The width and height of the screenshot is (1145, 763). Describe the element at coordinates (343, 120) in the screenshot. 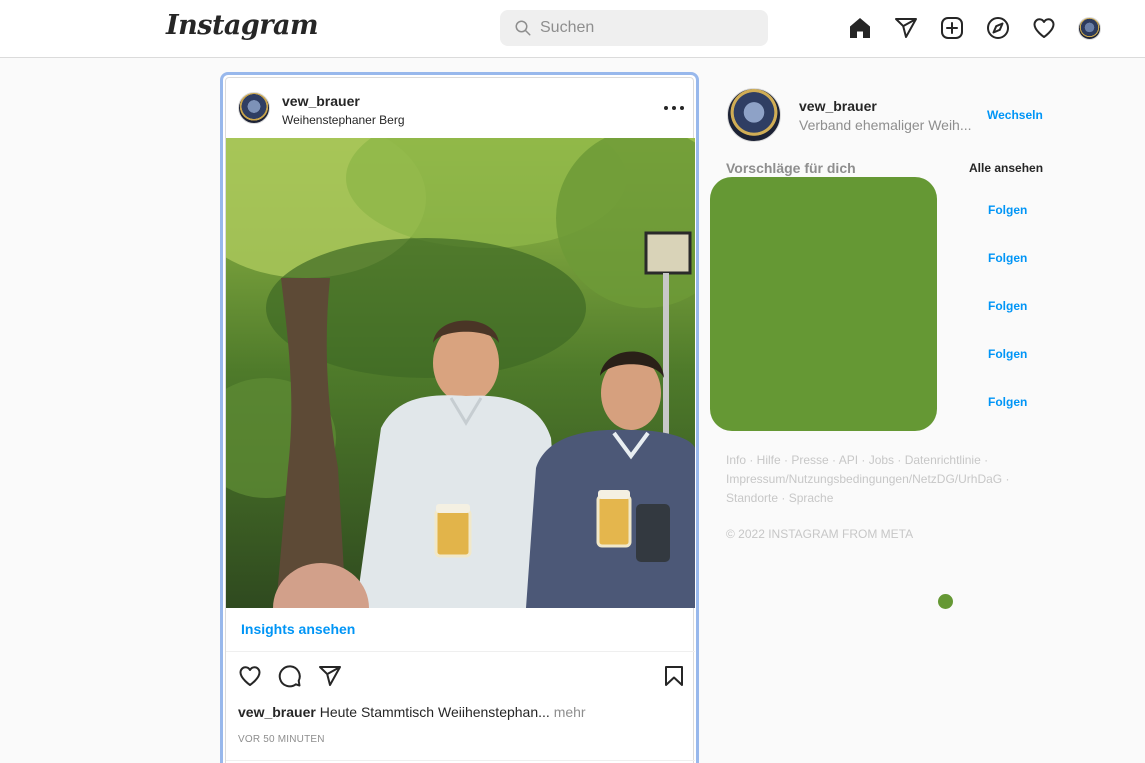

I see `post-location: Weihenstephaner Berg` at that location.